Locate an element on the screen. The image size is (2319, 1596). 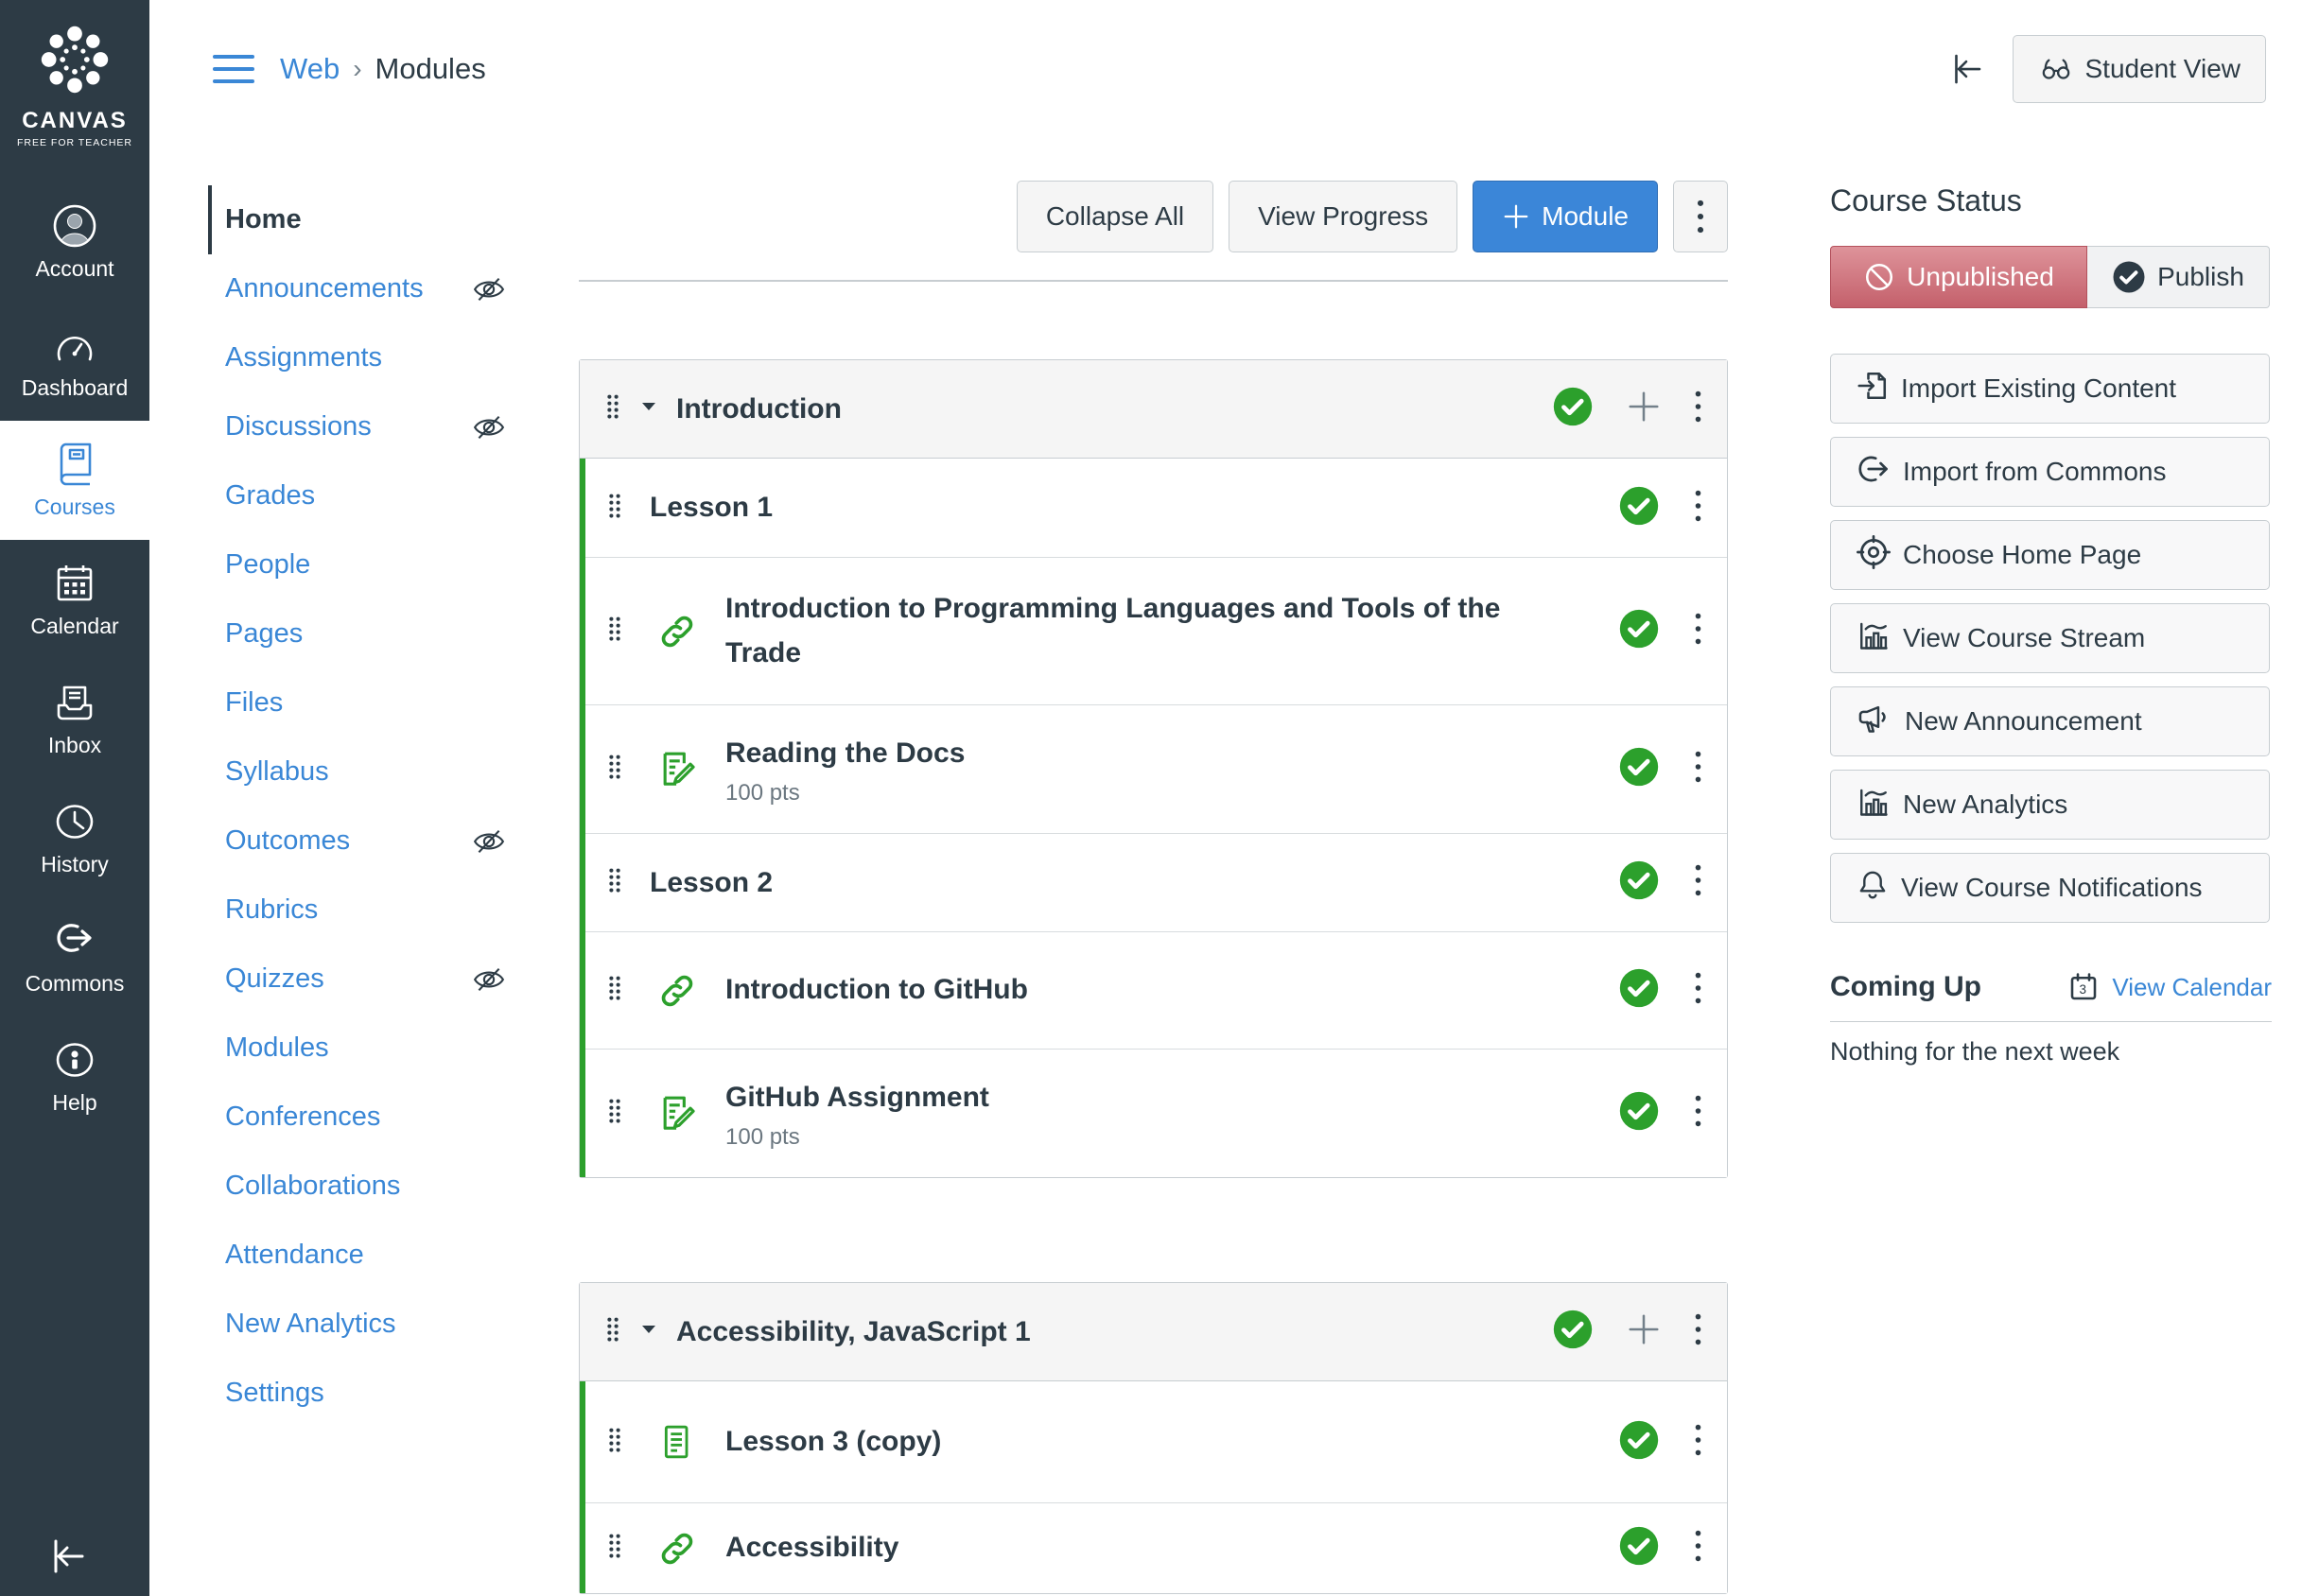
global-nav-item-account: Account is located at coordinates (74, 242).